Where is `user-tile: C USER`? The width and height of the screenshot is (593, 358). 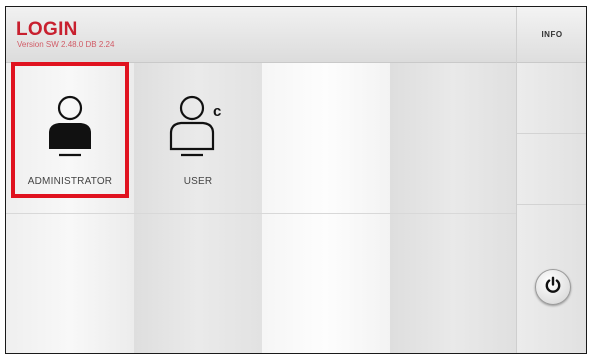 user-tile: C USER is located at coordinates (198, 138).